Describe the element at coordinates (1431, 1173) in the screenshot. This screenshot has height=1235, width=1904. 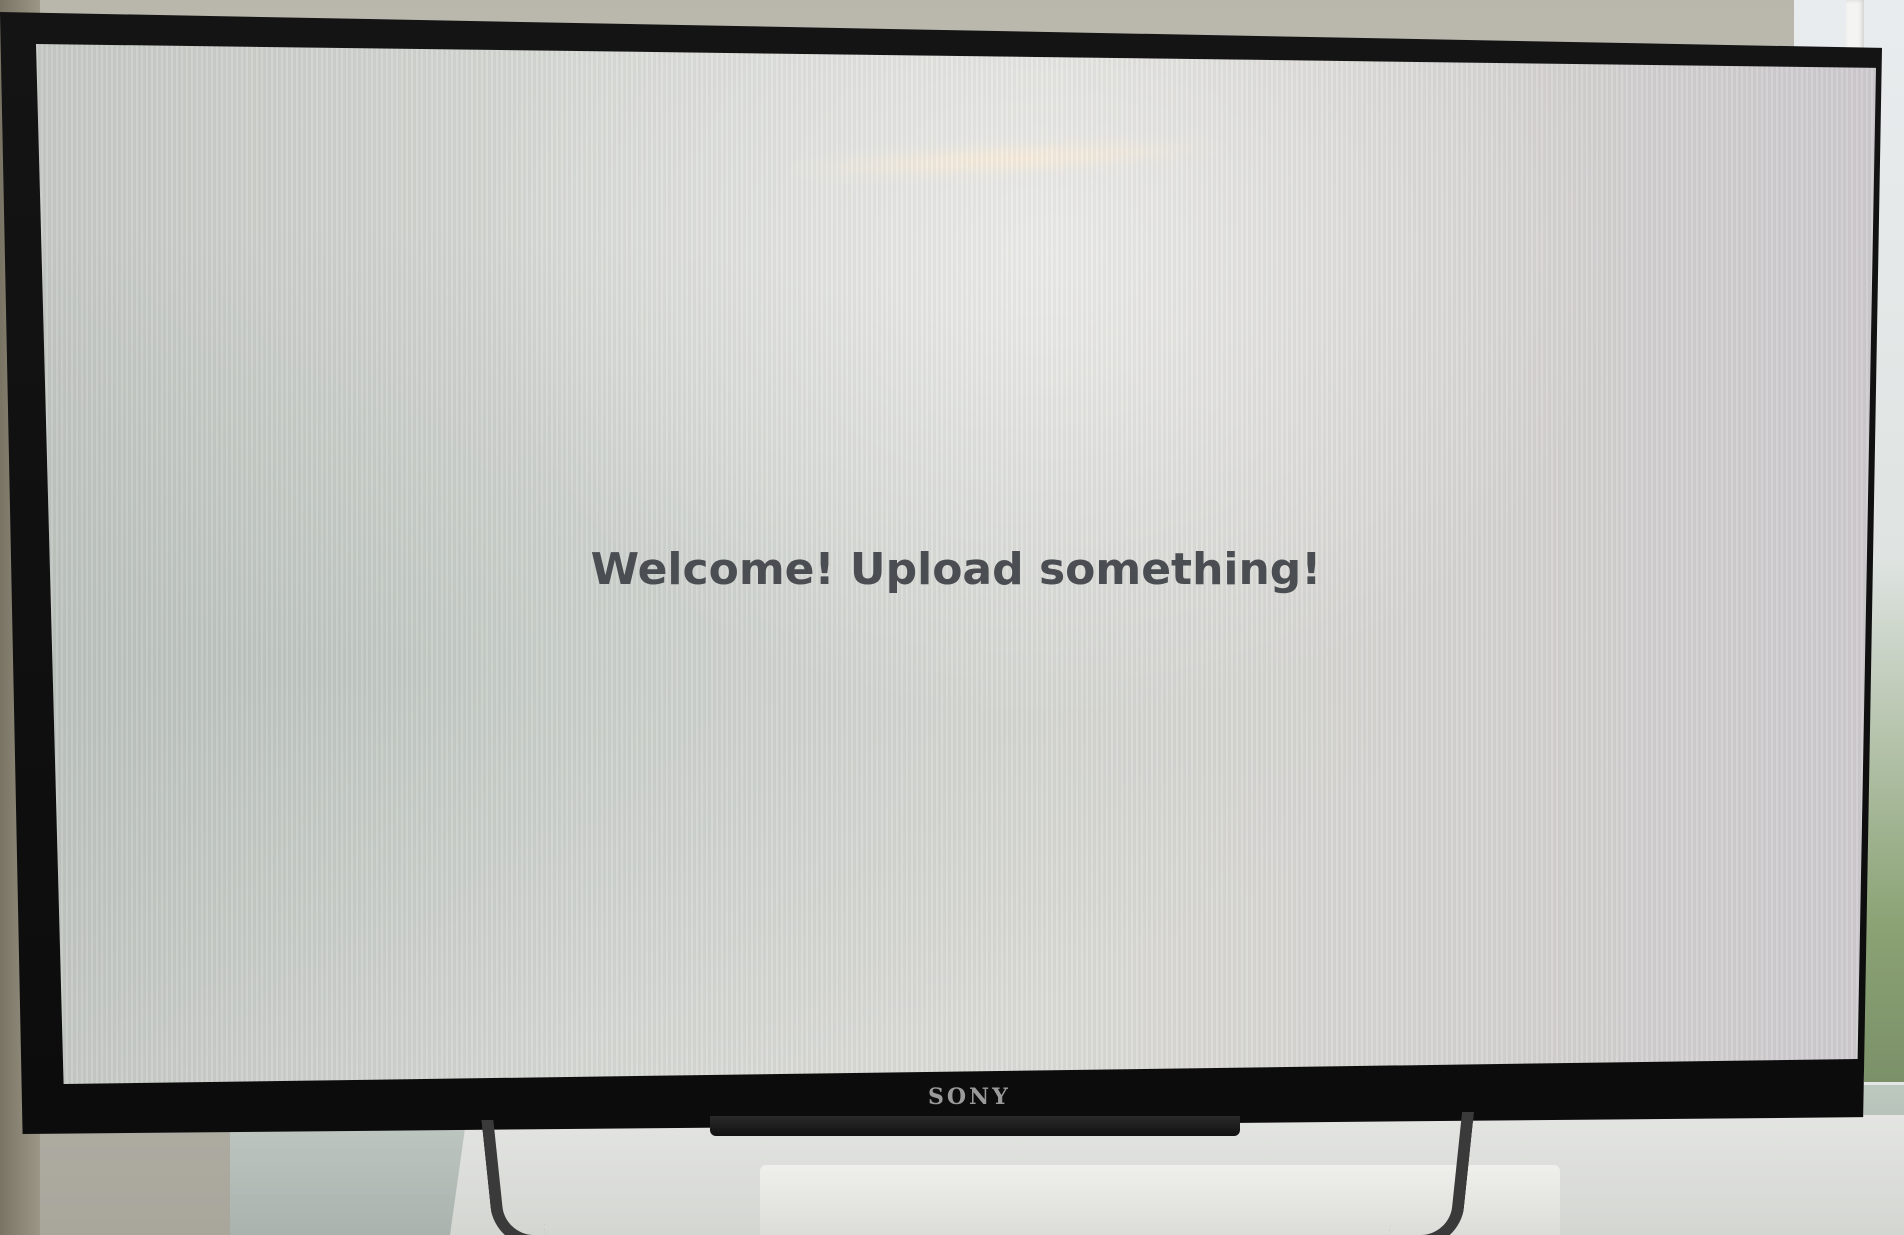
I see `tv-stand-leg-right` at that location.